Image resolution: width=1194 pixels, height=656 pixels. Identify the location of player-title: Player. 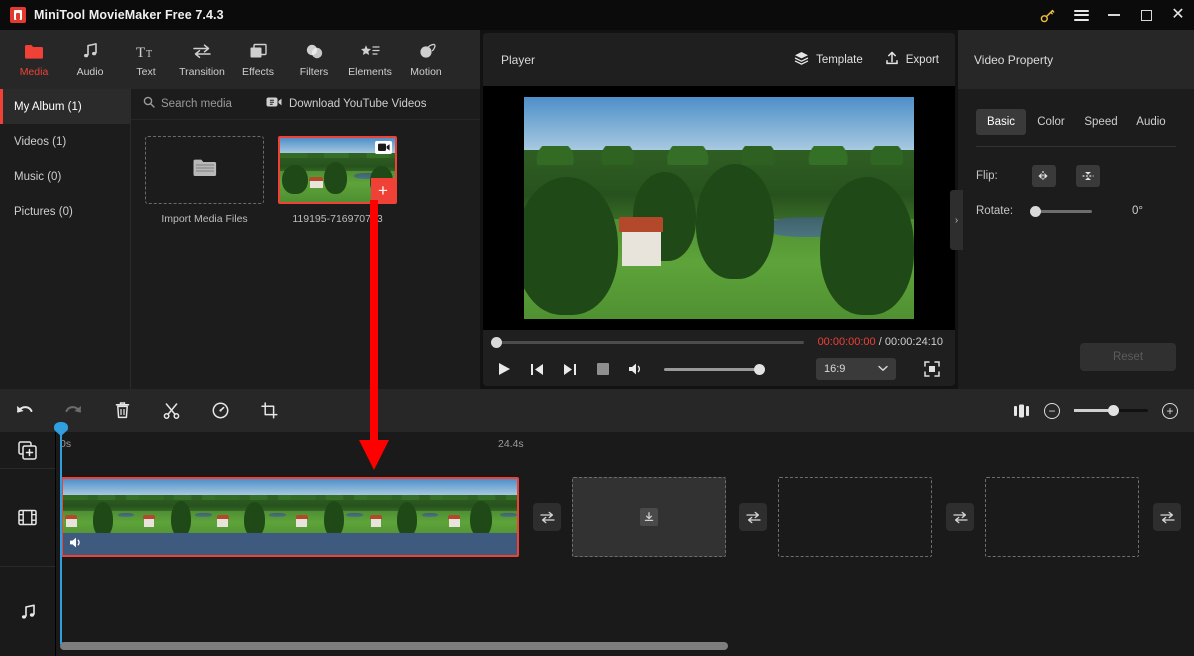
(518, 59).